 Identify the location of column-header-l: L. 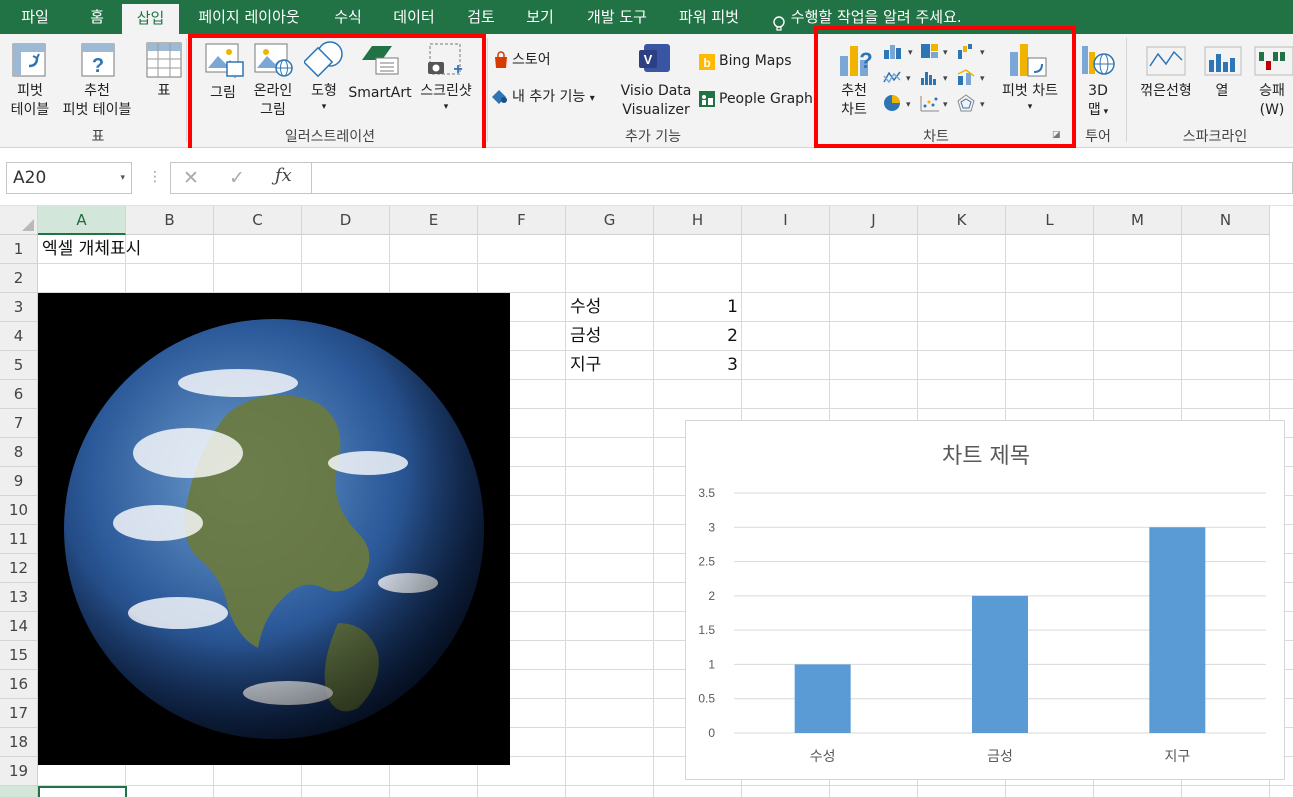
(1050, 220).